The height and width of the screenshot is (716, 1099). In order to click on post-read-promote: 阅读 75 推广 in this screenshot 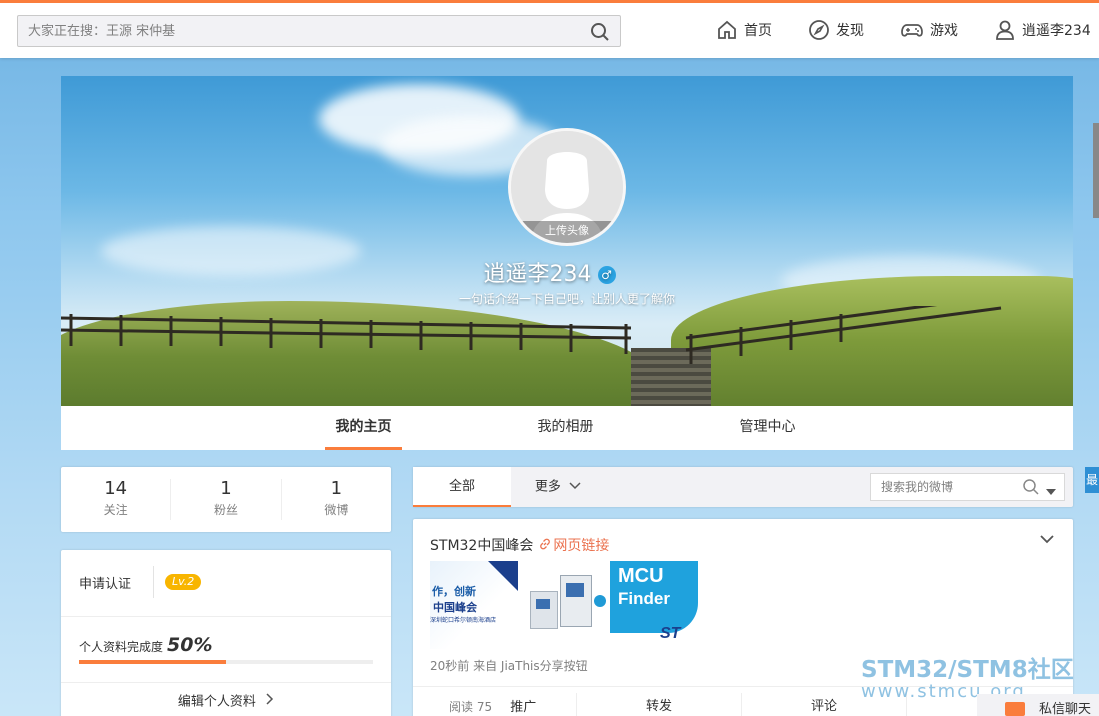, I will do `click(494, 704)`.